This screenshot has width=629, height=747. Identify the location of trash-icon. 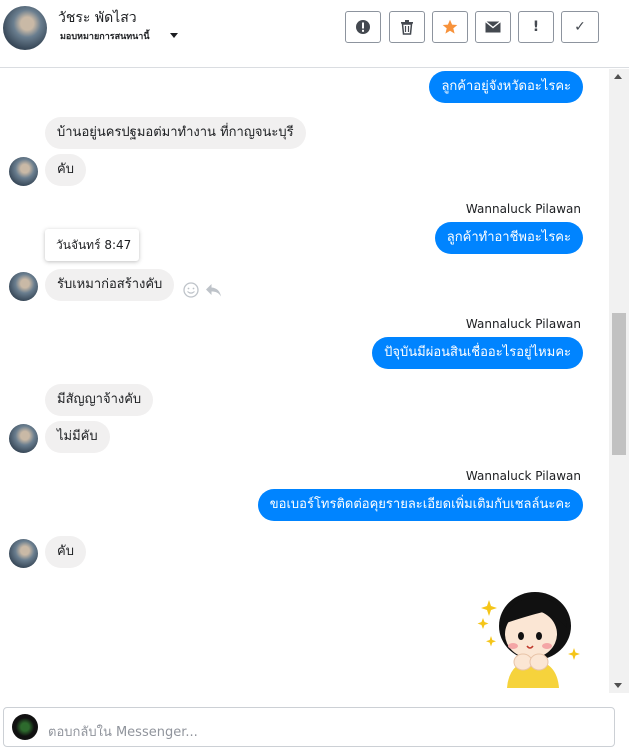
(407, 27).